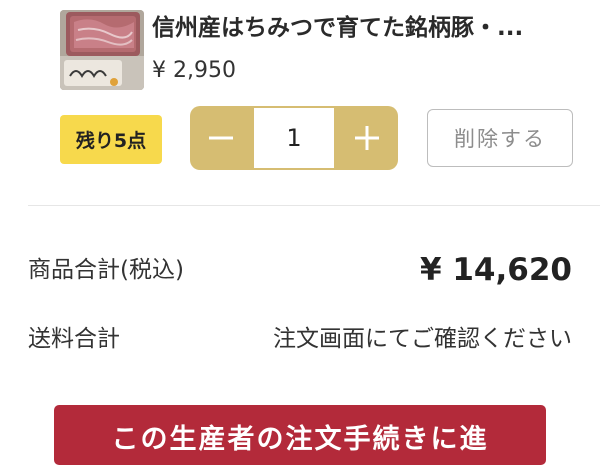 This screenshot has height=465, width=600. Describe the element at coordinates (300, 435) in the screenshot. I see `checkout-button: この生産者の注文手続きに進` at that location.